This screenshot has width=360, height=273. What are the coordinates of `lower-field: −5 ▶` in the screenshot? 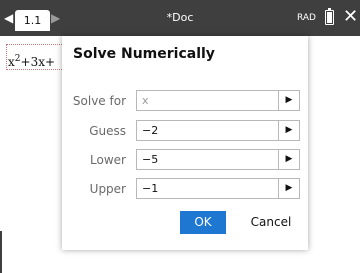 It's located at (218, 159).